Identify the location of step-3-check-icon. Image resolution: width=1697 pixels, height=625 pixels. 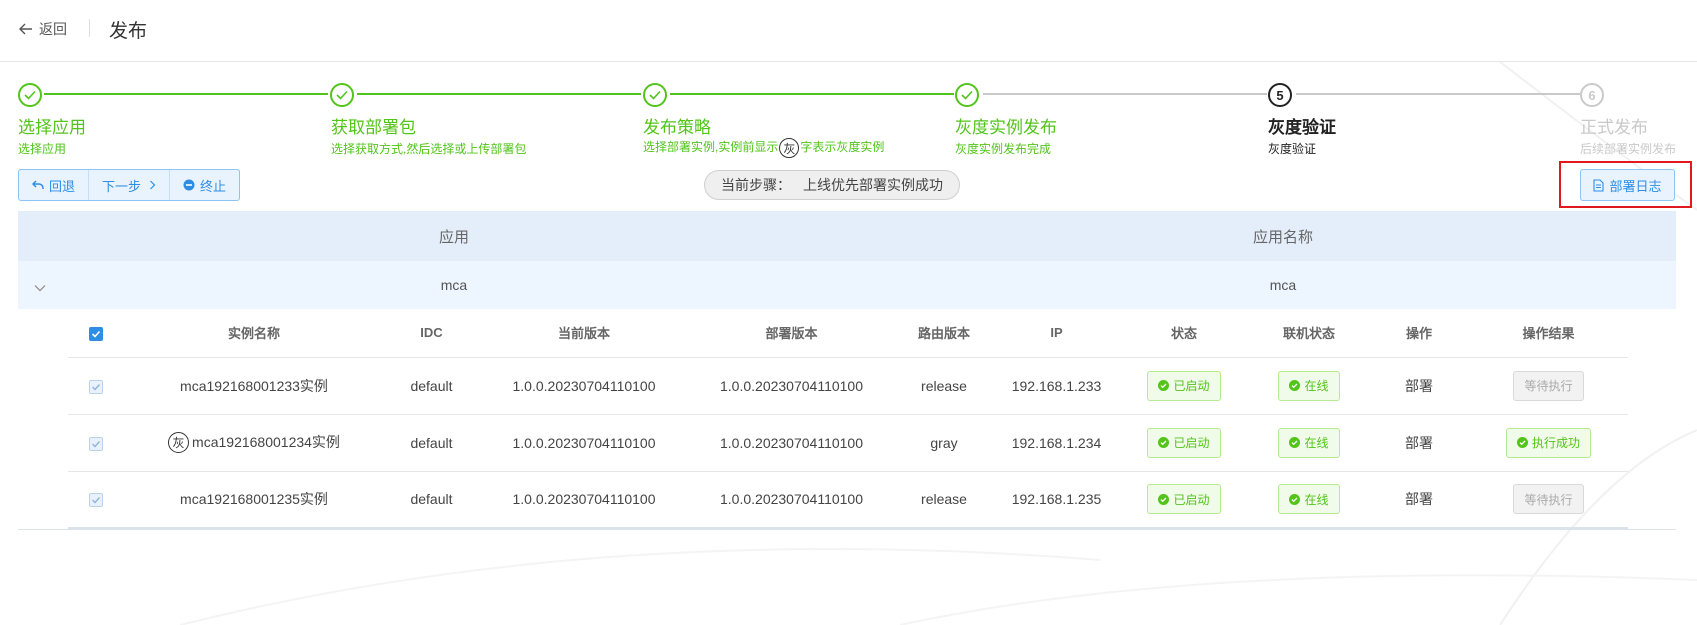
(655, 95).